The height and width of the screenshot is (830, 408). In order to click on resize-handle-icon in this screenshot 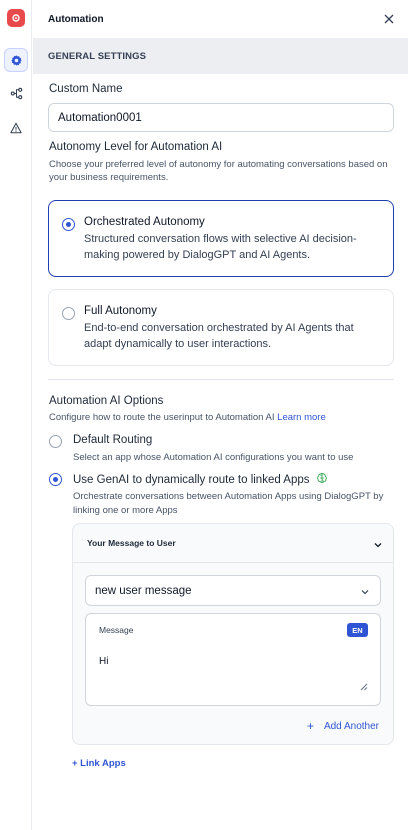, I will do `click(364, 687)`.